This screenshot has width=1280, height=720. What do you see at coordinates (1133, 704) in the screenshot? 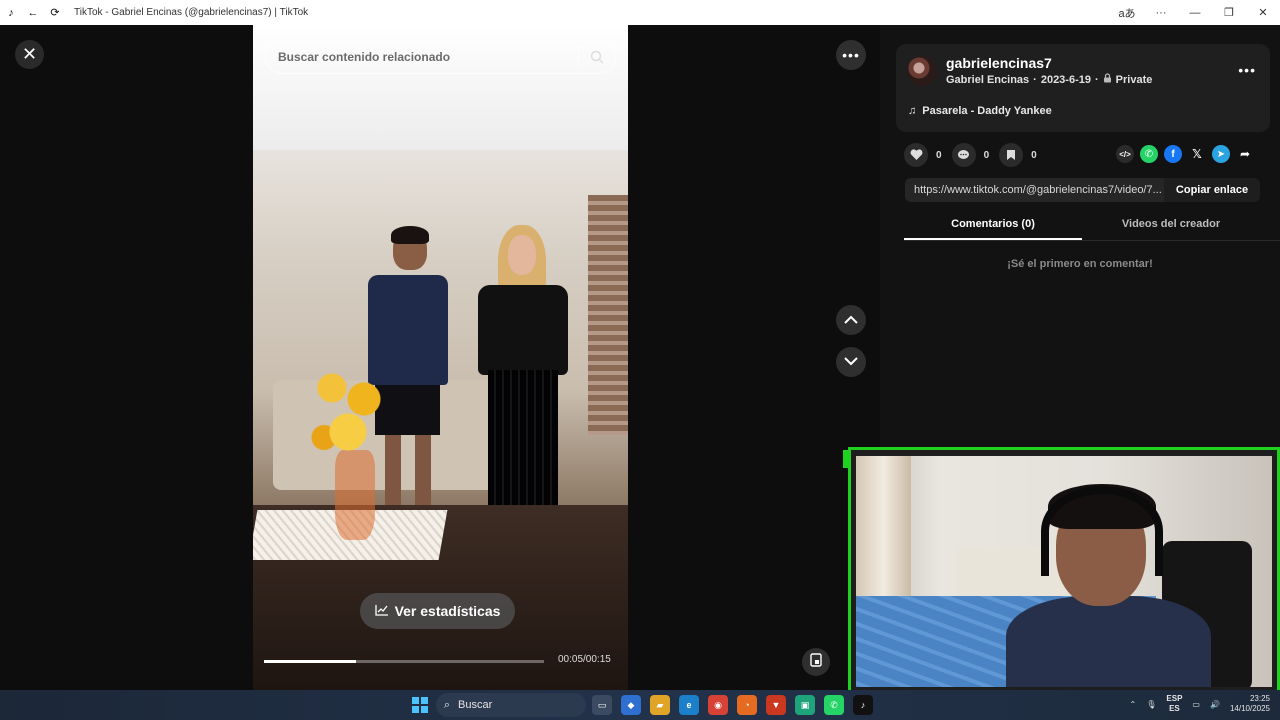
I see `chevron-up-icon: ⌃` at bounding box center [1133, 704].